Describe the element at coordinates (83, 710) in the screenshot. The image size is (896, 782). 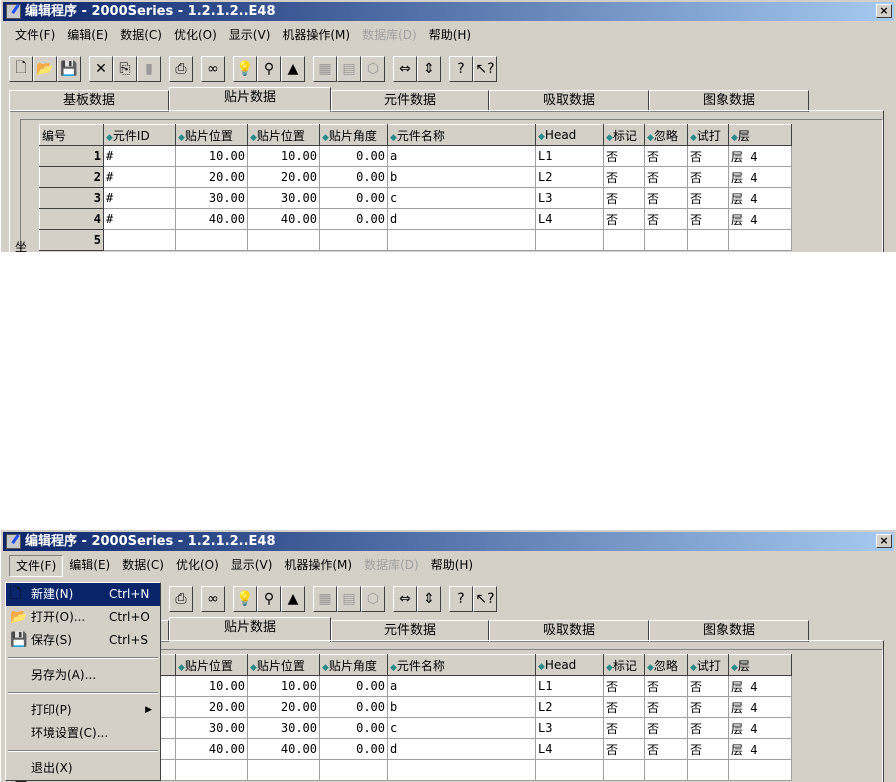
I see `file-menu-item-6: 打印(P) ▶` at that location.